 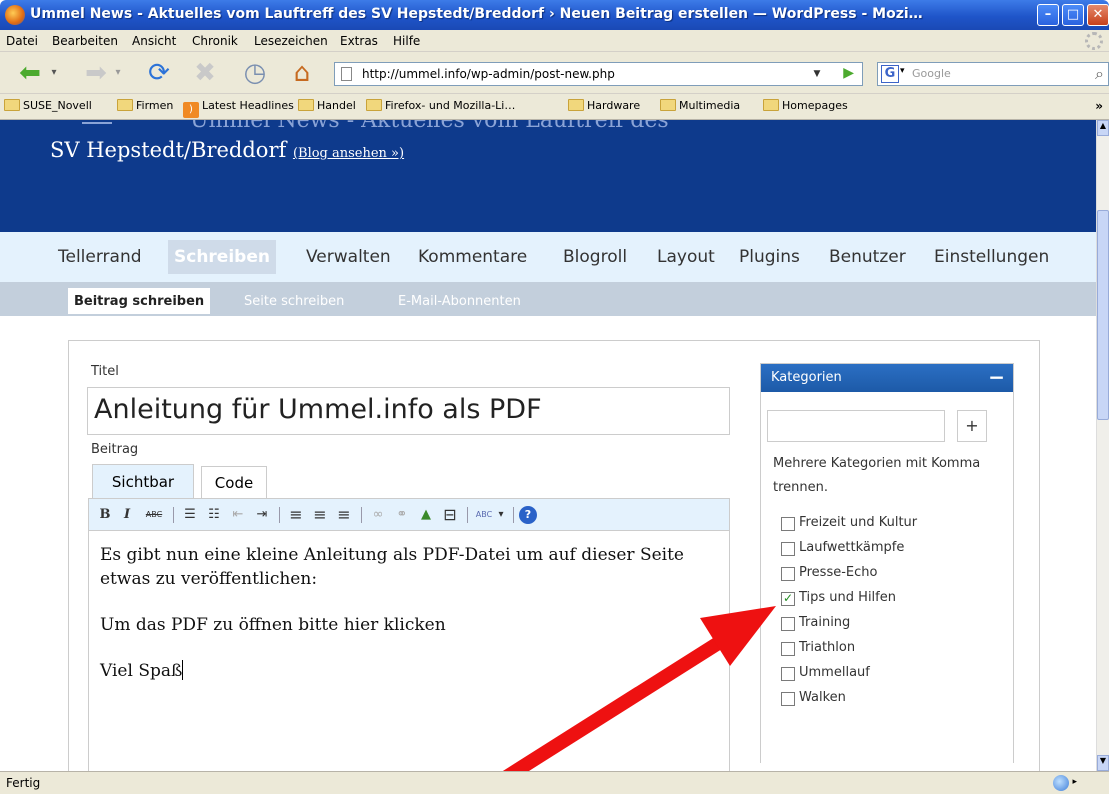 I want to click on outdent-button: ⇤, so click(x=238, y=515).